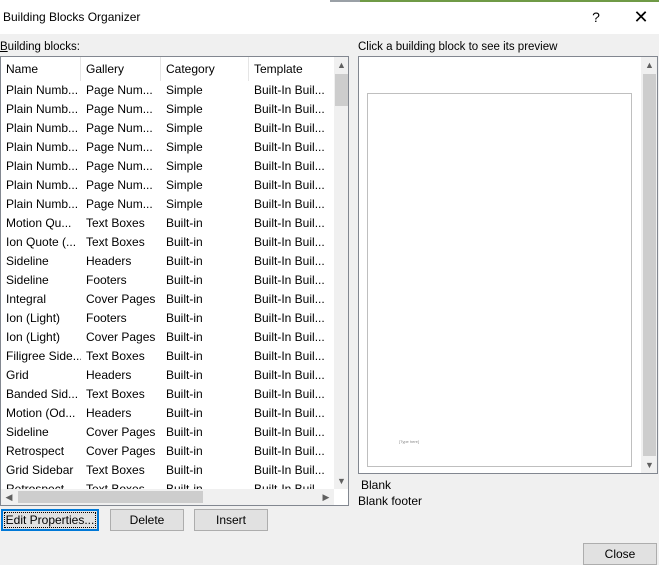 The width and height of the screenshot is (659, 565). Describe the element at coordinates (341, 90) in the screenshot. I see `list-vertical-thumb` at that location.